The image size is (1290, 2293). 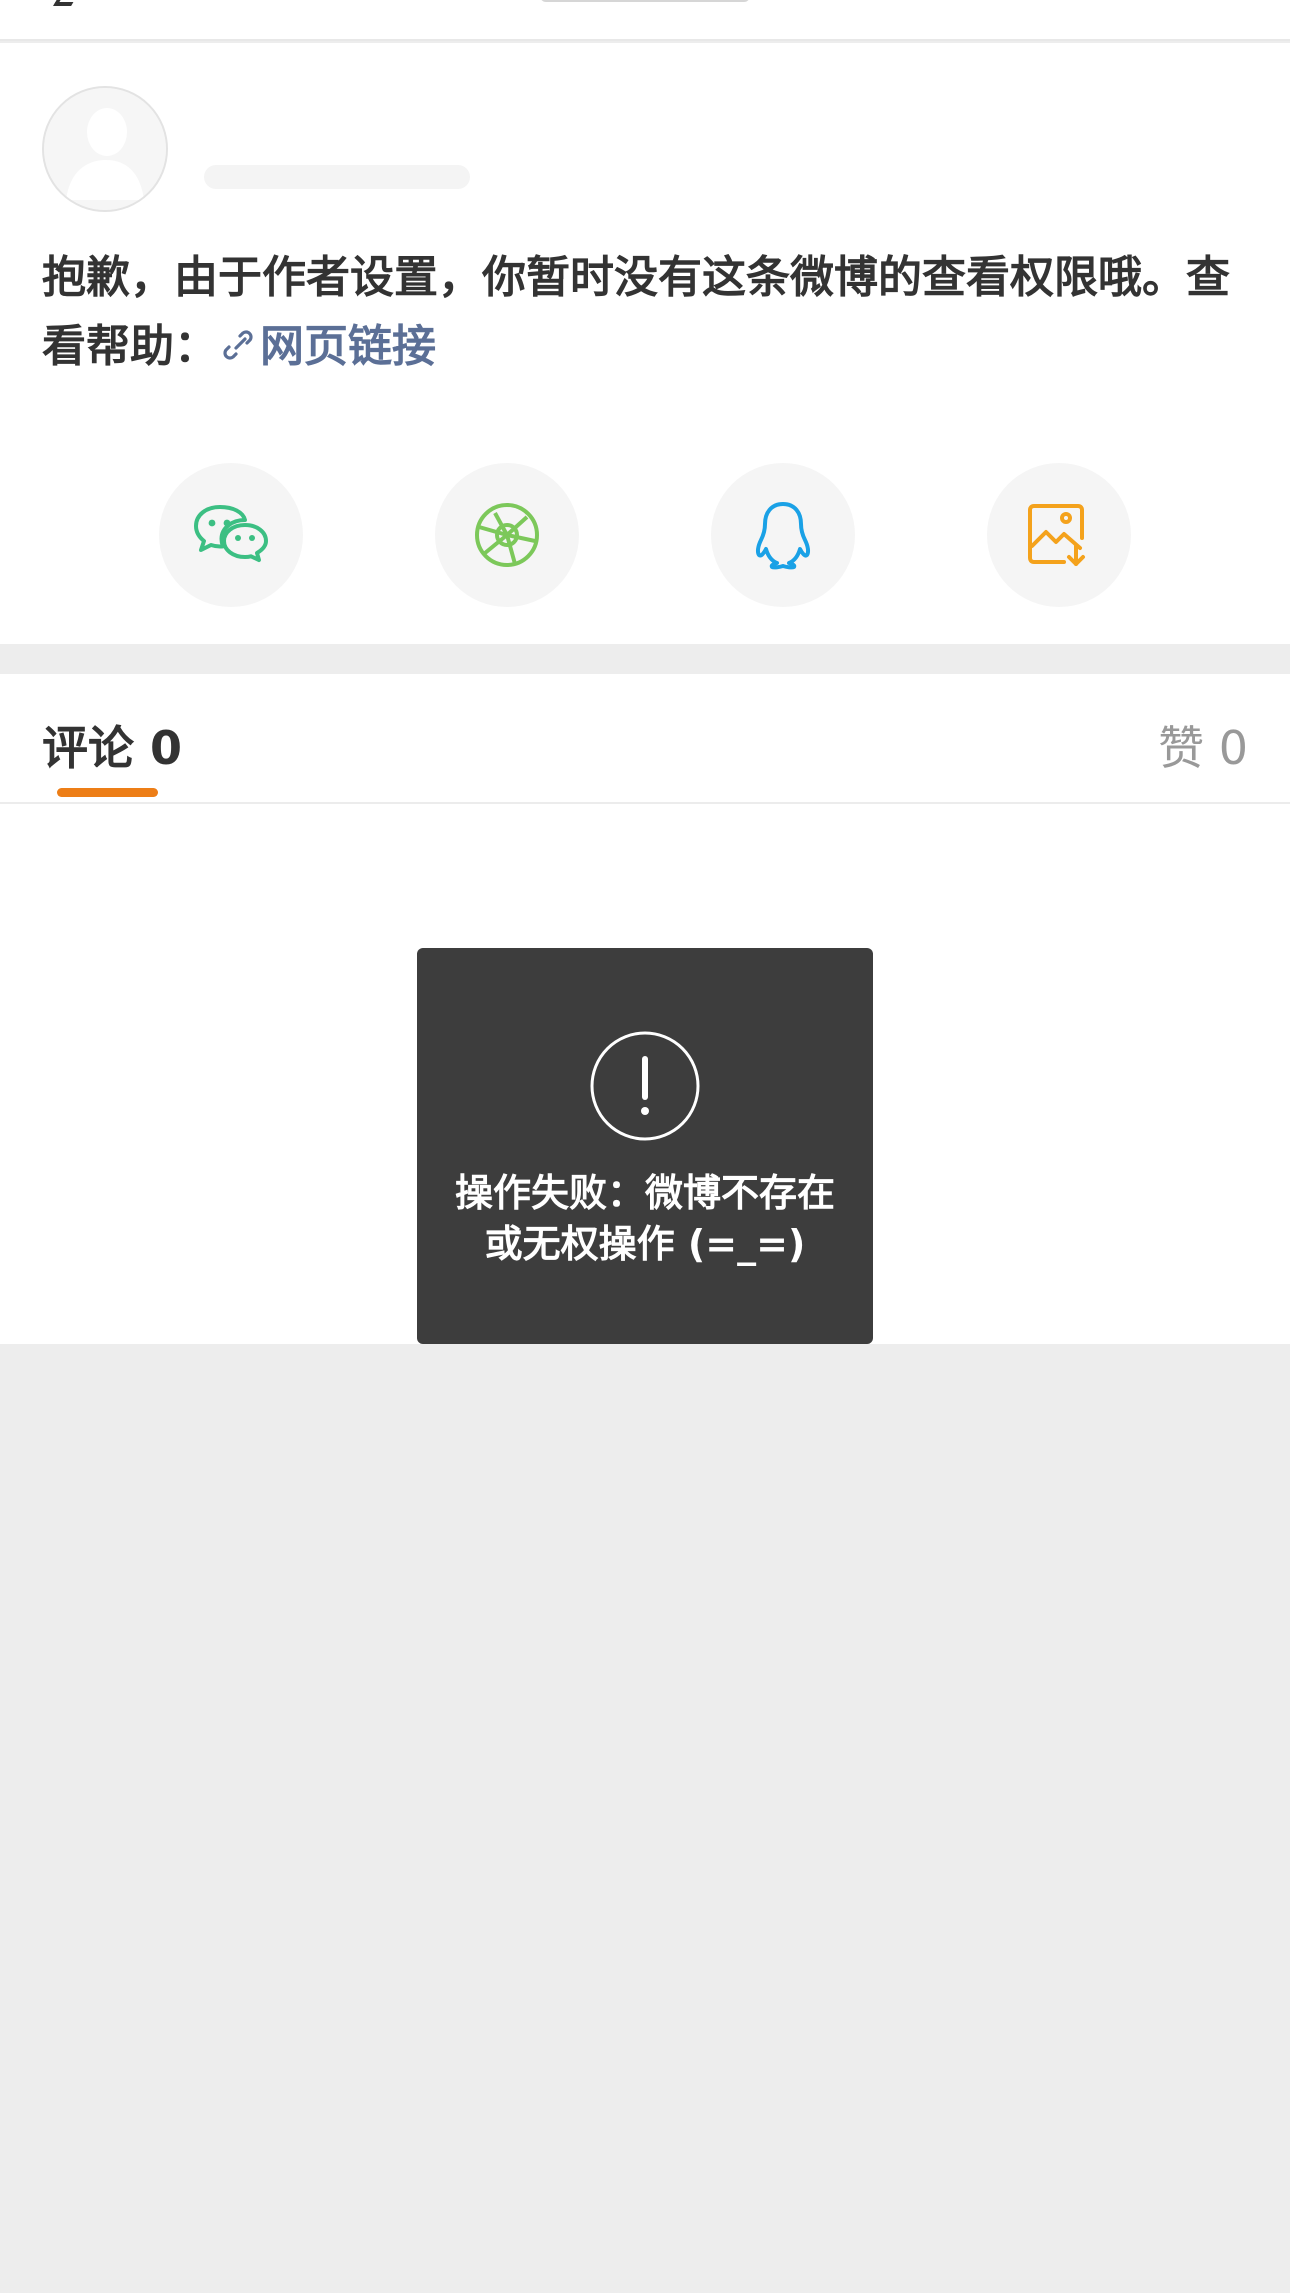 I want to click on toast-message: 操作失败：微博不存在或无权操作 (=_=), so click(x=644, y=1218).